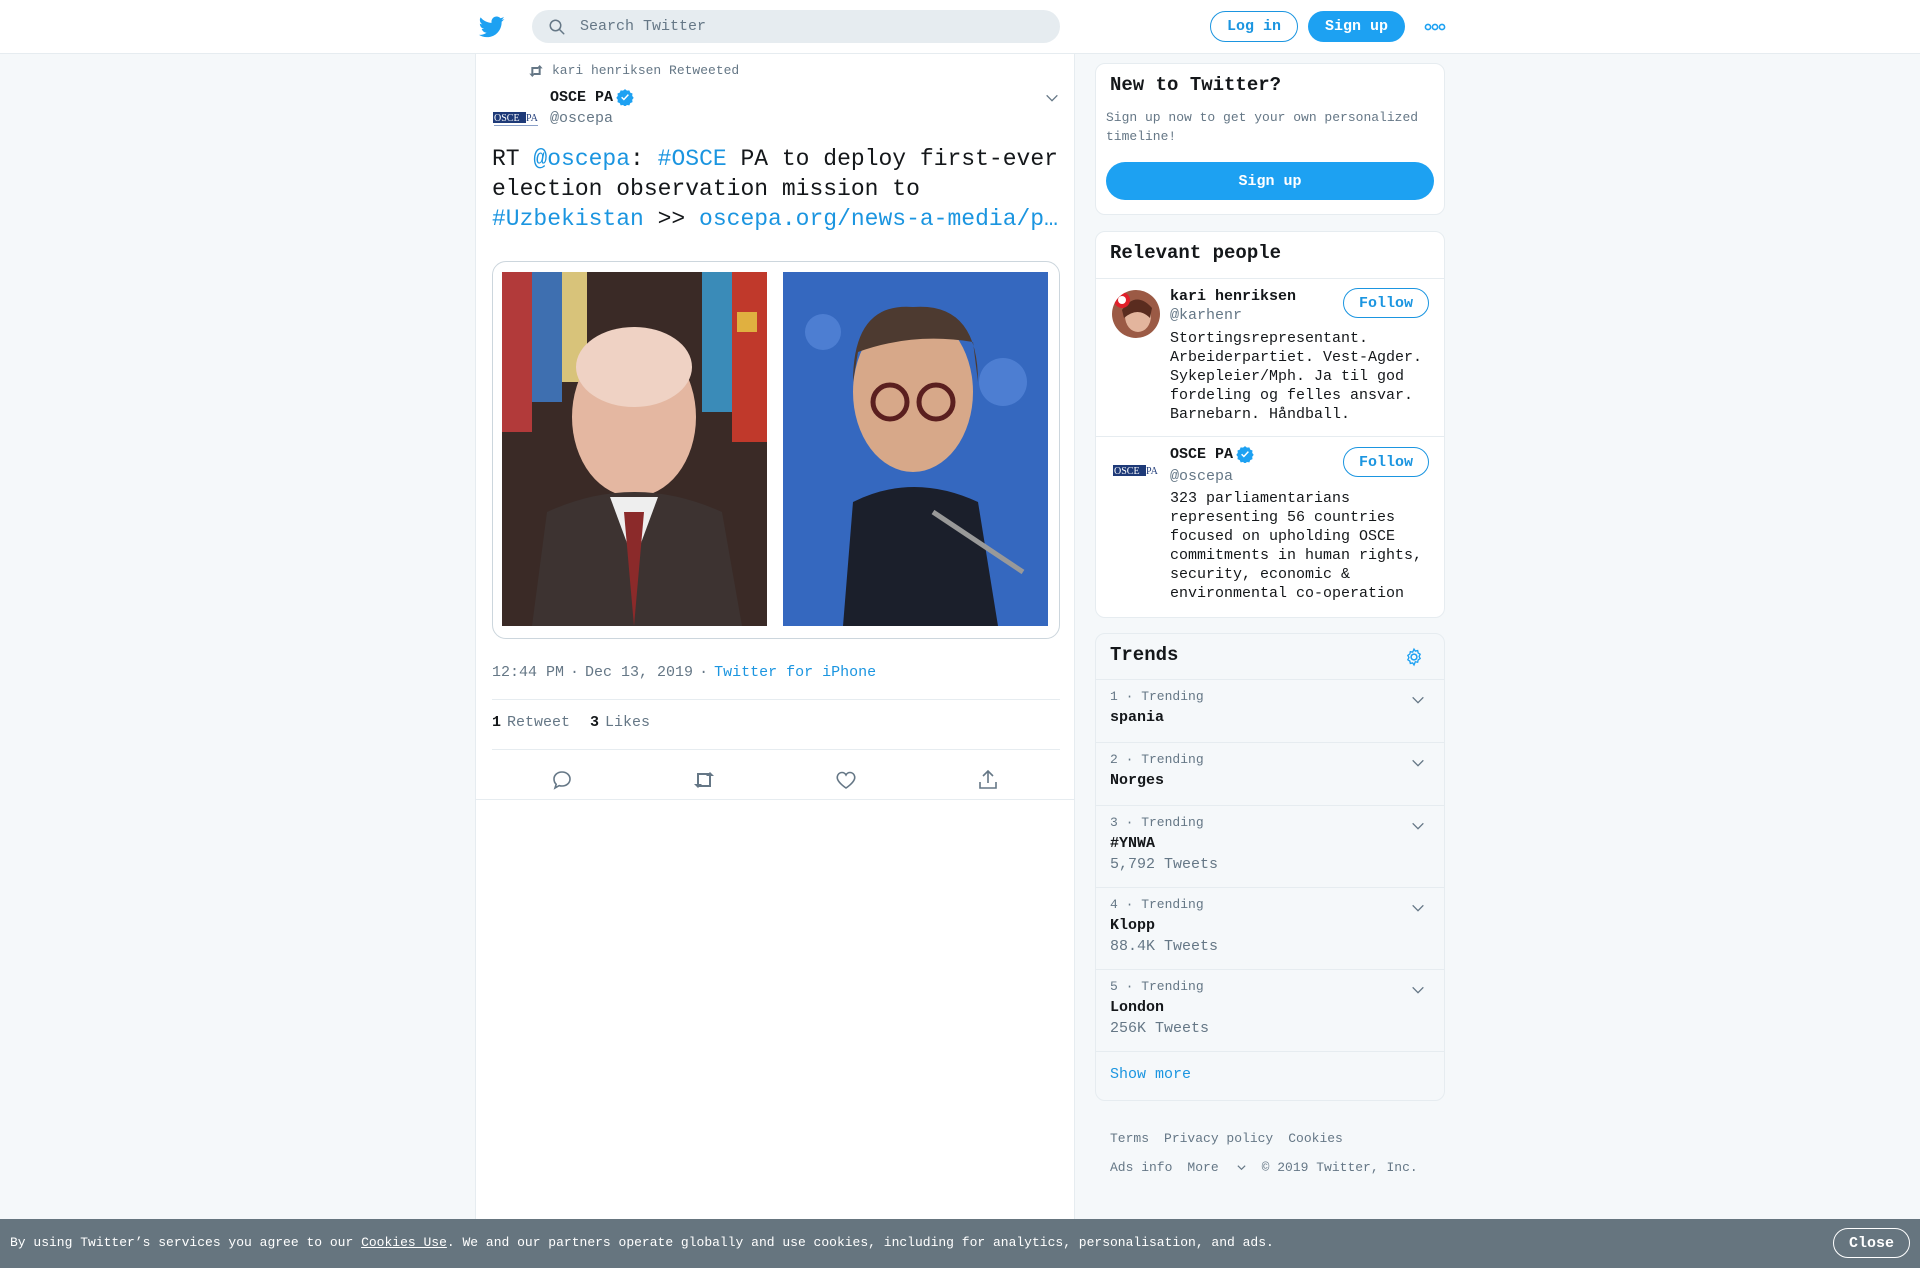 Image resolution: width=1920 pixels, height=1268 pixels. What do you see at coordinates (1270, 928) in the screenshot?
I see `trend-item: 4 · Trending Klopp 88.4K Tweets` at bounding box center [1270, 928].